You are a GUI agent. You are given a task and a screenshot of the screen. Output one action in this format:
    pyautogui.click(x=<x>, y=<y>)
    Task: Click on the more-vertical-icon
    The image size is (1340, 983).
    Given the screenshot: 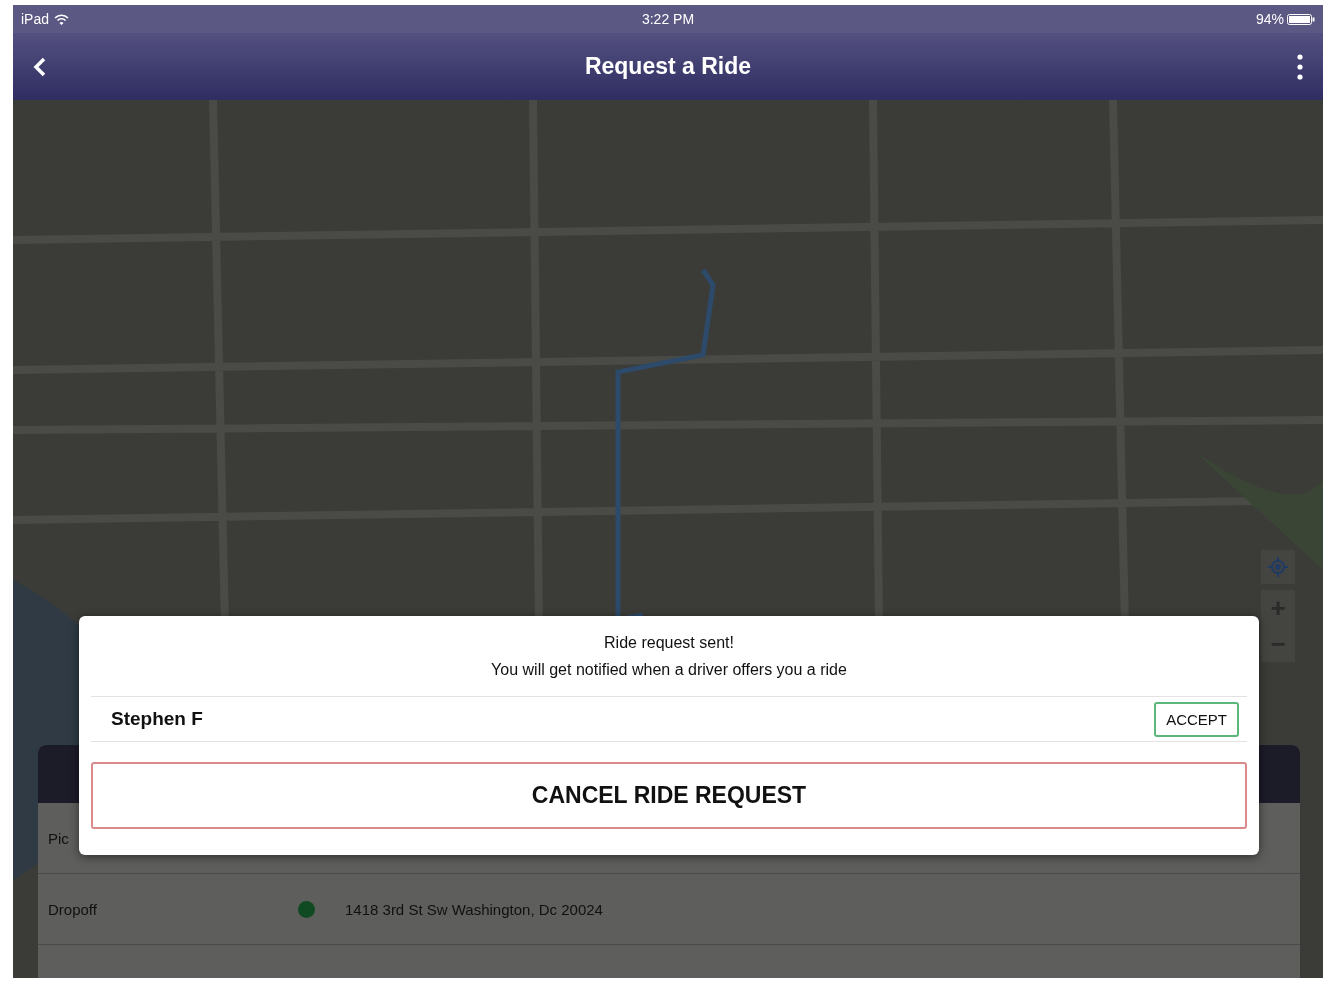 What is the action you would take?
    pyautogui.click(x=1300, y=66)
    